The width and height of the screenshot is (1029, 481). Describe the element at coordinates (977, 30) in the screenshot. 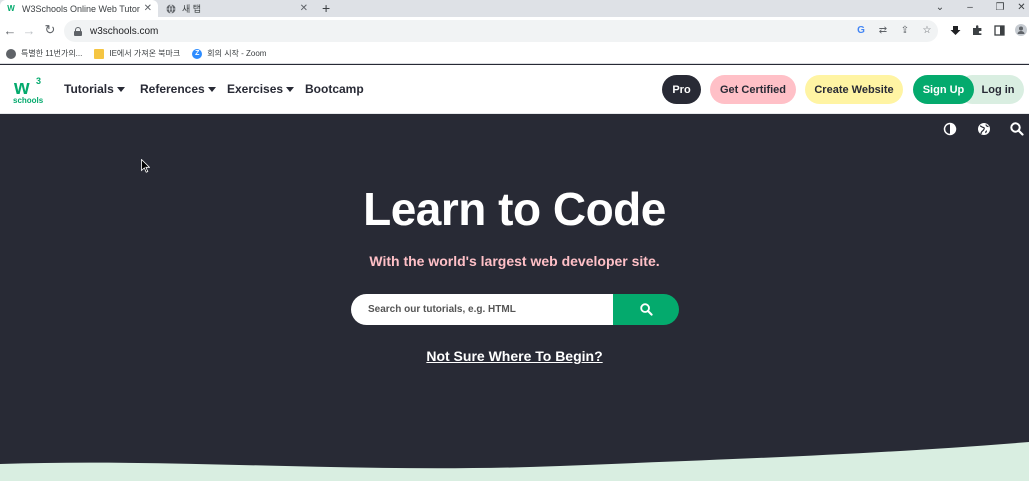

I see `extensions-icon` at that location.